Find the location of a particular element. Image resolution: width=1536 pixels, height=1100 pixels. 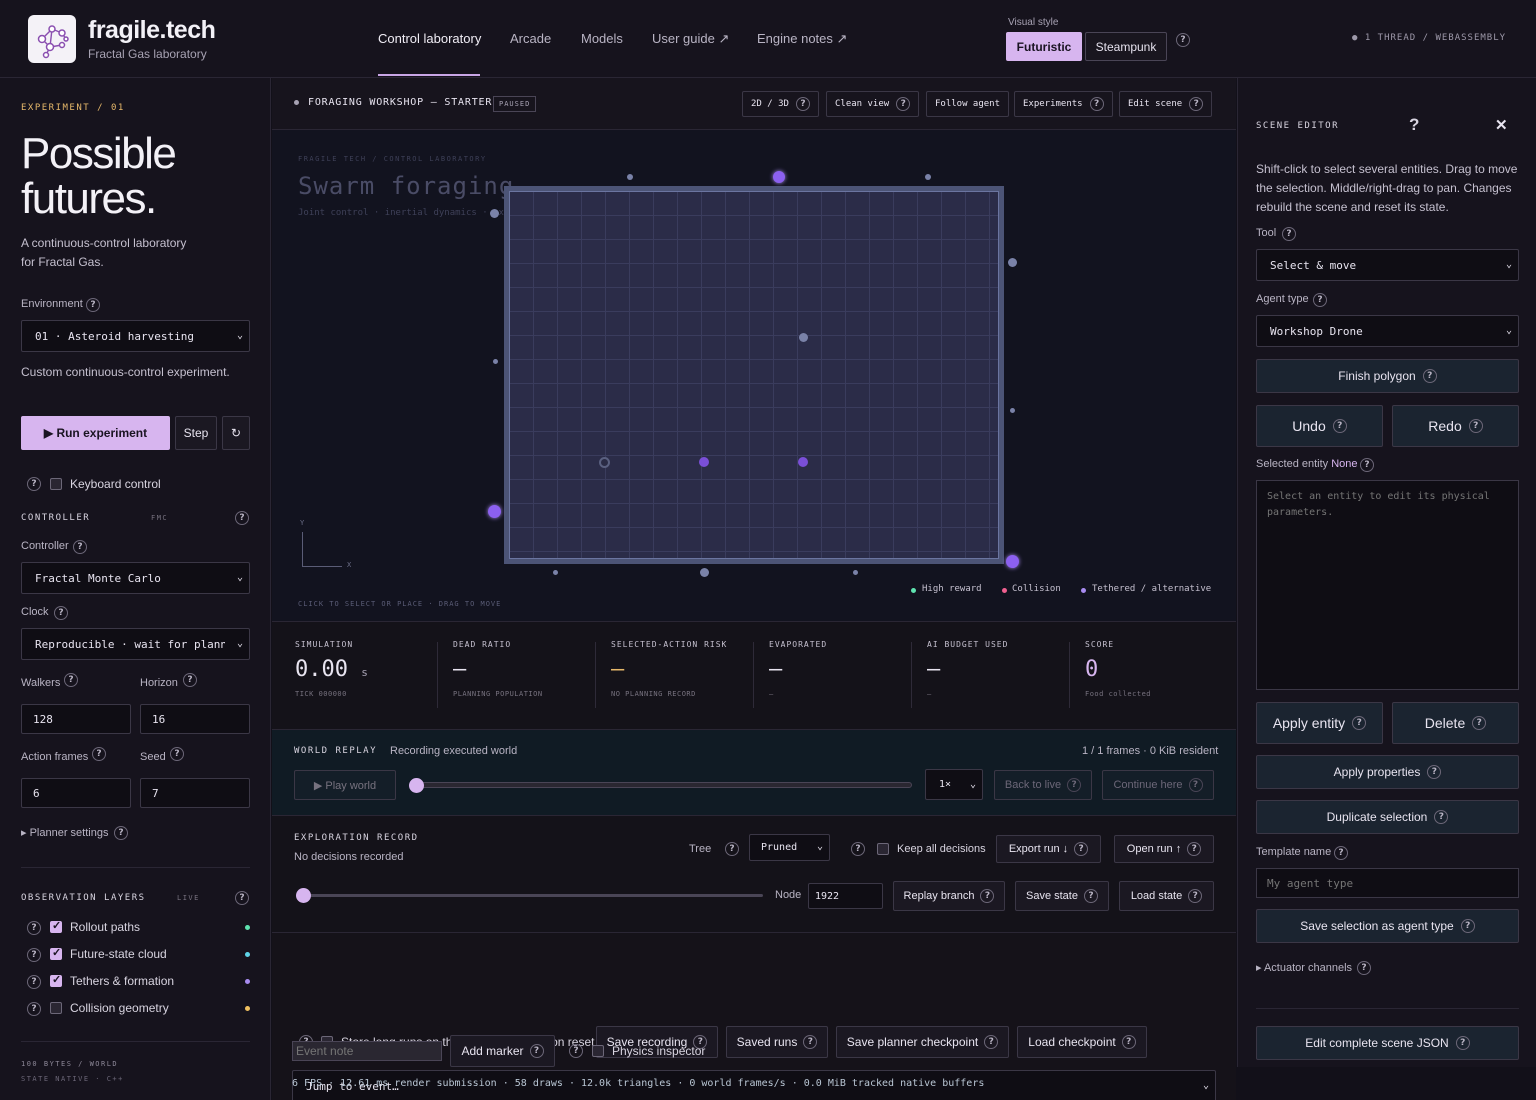

continue-here-button: Continue here? is located at coordinates (1158, 785).